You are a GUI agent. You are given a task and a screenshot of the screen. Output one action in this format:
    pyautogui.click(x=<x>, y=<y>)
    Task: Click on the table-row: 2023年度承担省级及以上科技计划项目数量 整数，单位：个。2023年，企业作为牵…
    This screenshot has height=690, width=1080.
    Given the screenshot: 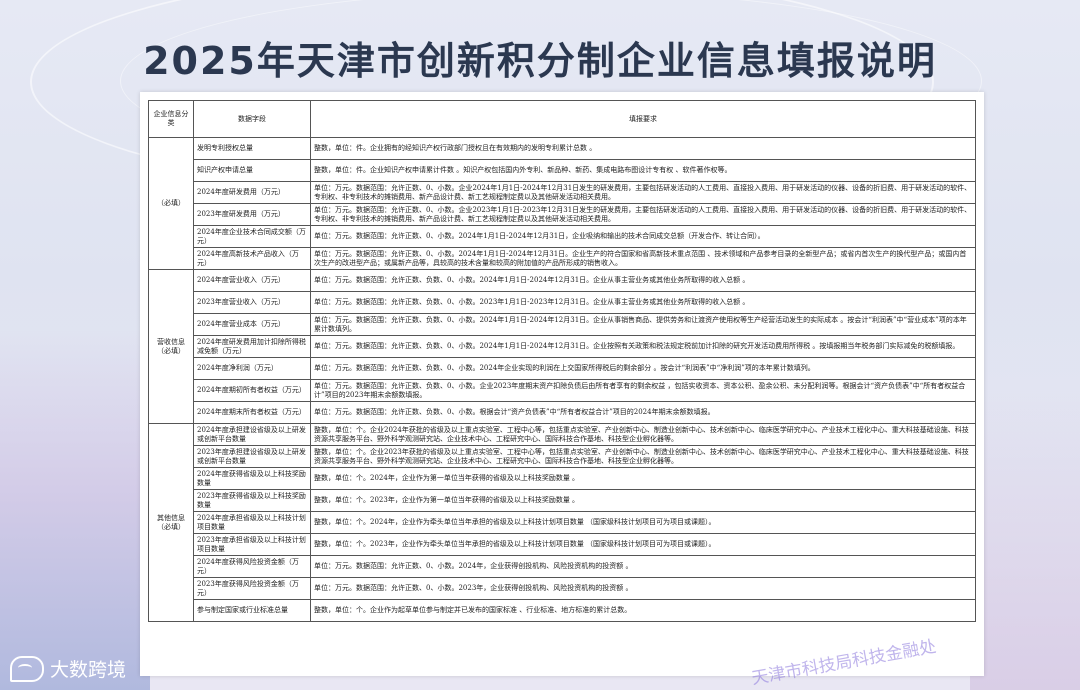 What is the action you would take?
    pyautogui.click(x=562, y=544)
    